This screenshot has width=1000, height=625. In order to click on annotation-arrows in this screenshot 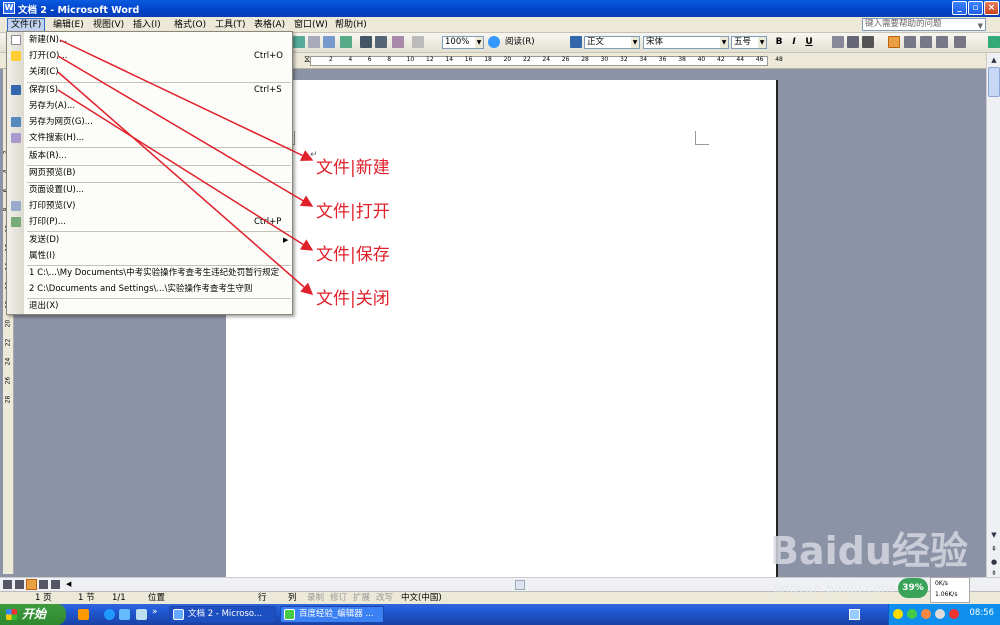, I will do `click(185, 167)`.